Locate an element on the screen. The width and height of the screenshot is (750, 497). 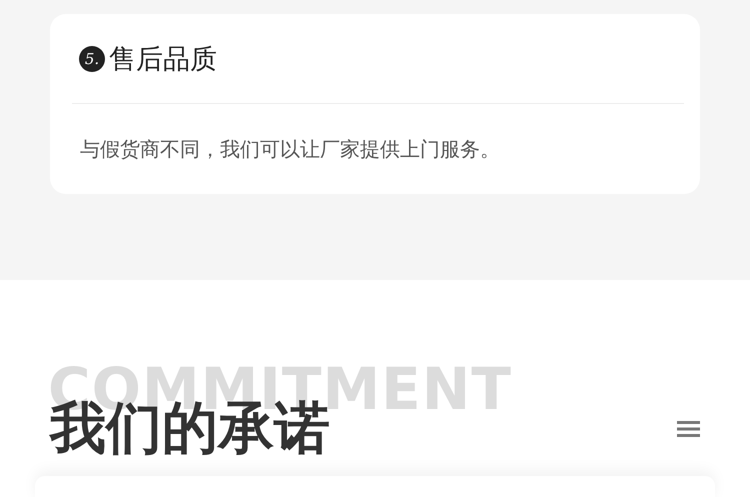
number-badge: 5. is located at coordinates (92, 59).